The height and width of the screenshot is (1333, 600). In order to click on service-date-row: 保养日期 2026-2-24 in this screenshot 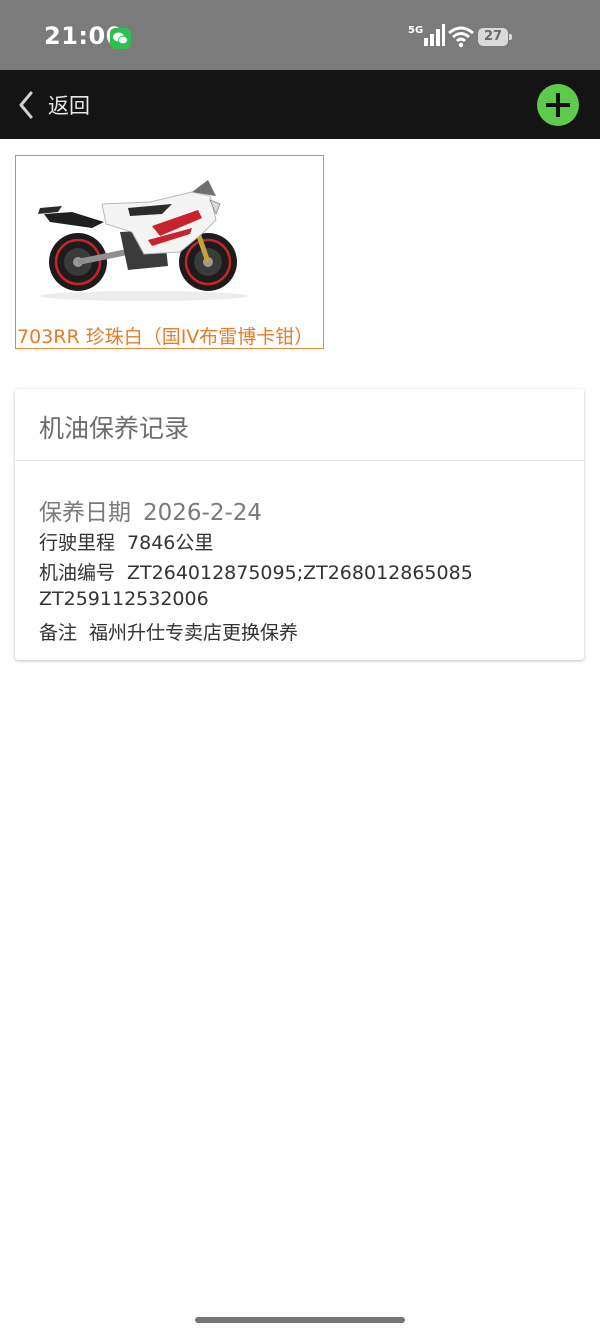, I will do `click(150, 510)`.